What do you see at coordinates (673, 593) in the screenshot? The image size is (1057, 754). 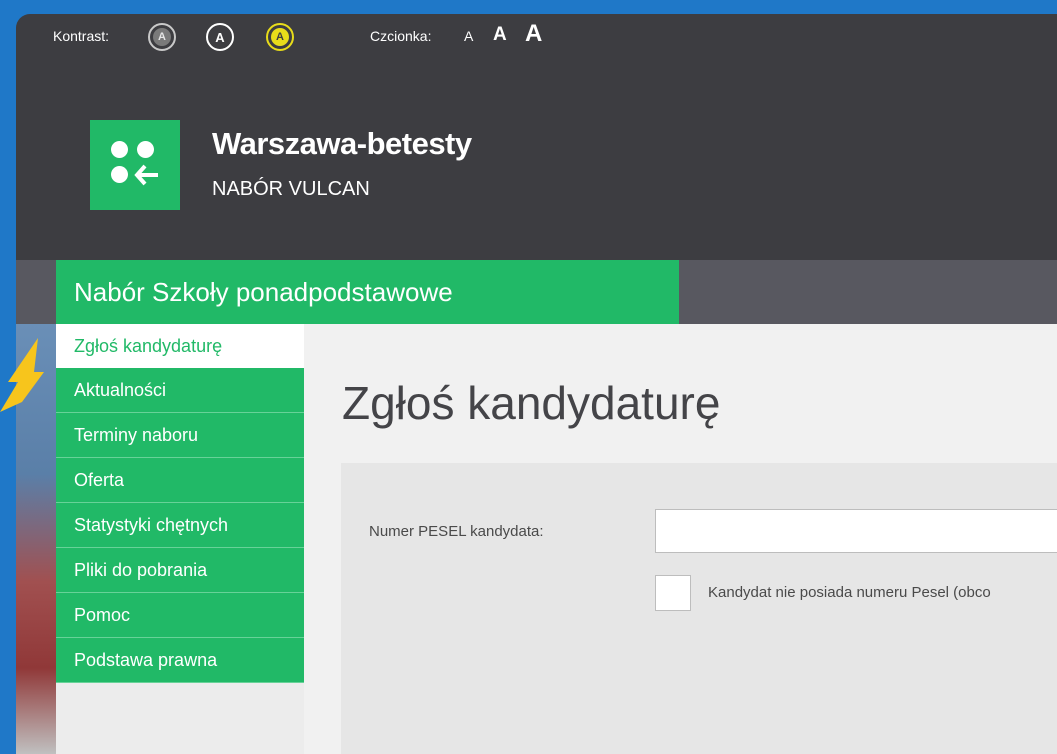 I see `no-pesel-checkbox` at bounding box center [673, 593].